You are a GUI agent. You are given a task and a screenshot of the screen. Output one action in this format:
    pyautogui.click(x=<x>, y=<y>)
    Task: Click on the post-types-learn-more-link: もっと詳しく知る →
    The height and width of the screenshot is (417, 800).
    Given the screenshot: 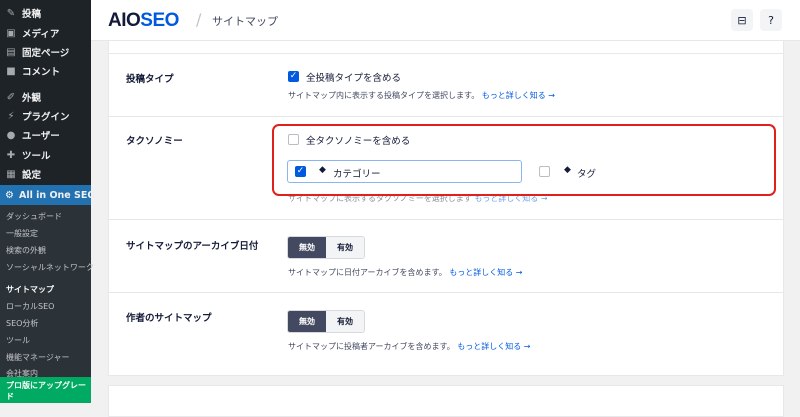 What is the action you would take?
    pyautogui.click(x=518, y=95)
    